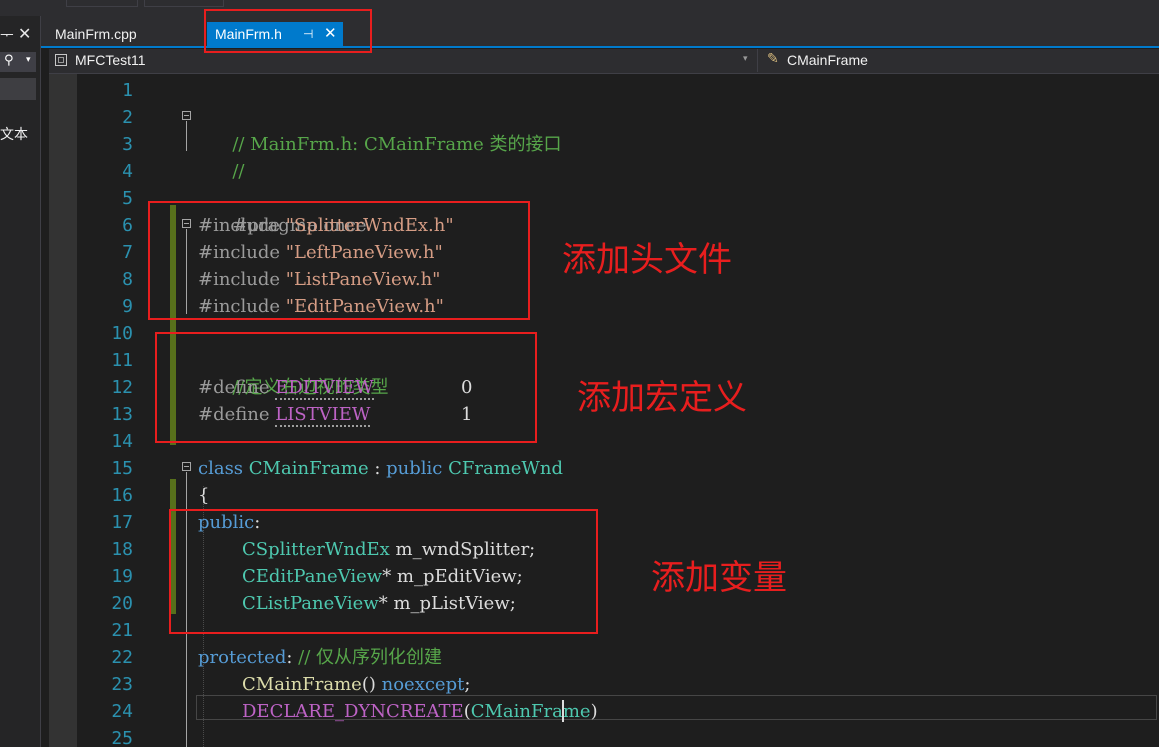 The height and width of the screenshot is (747, 1159). I want to click on line-number: 23, so click(122, 684).